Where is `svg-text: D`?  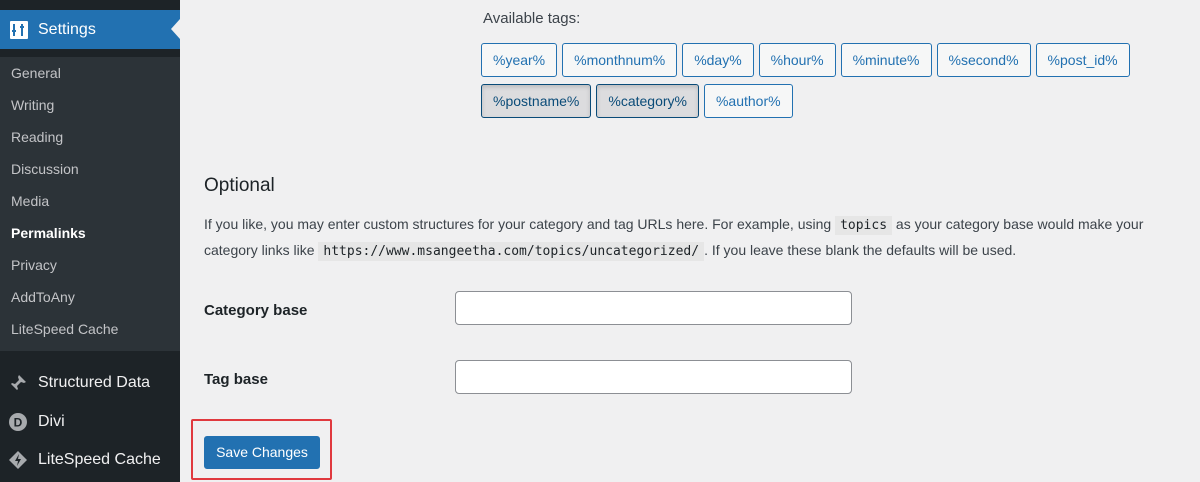 svg-text: D is located at coordinates (18, 422).